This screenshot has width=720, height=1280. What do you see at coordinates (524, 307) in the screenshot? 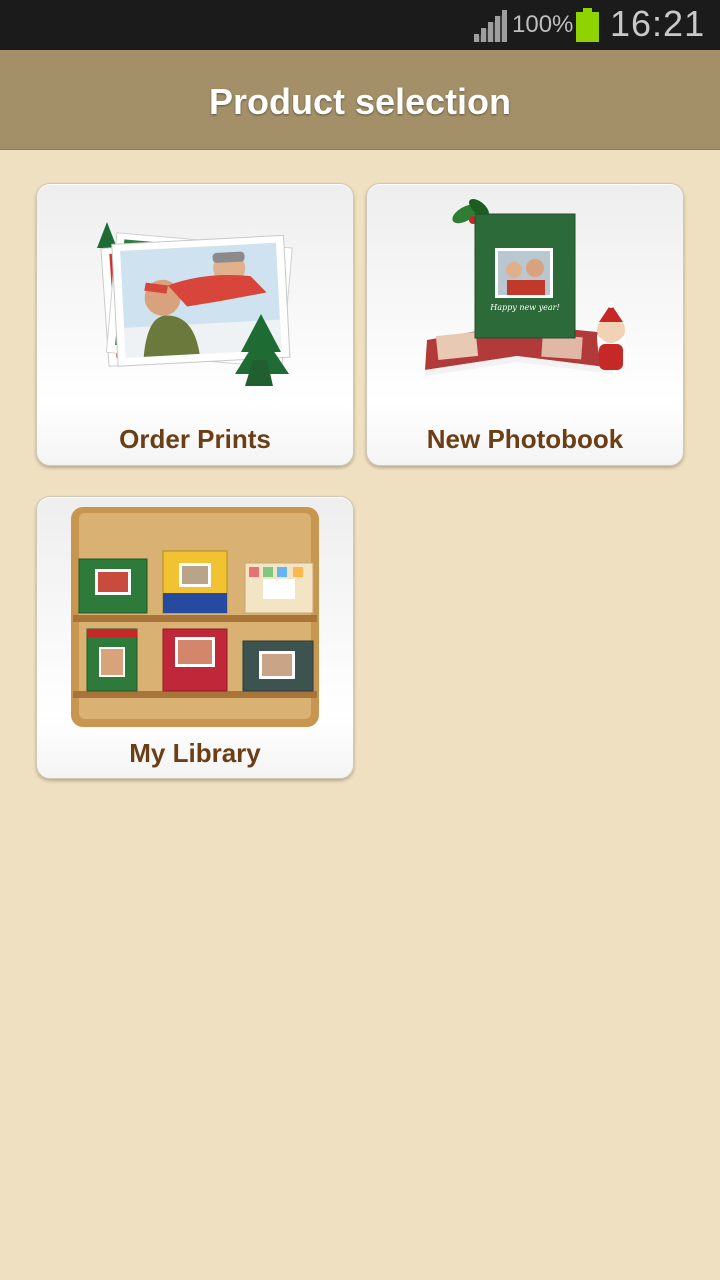
I see `svg-text: Happy new year!` at bounding box center [524, 307].